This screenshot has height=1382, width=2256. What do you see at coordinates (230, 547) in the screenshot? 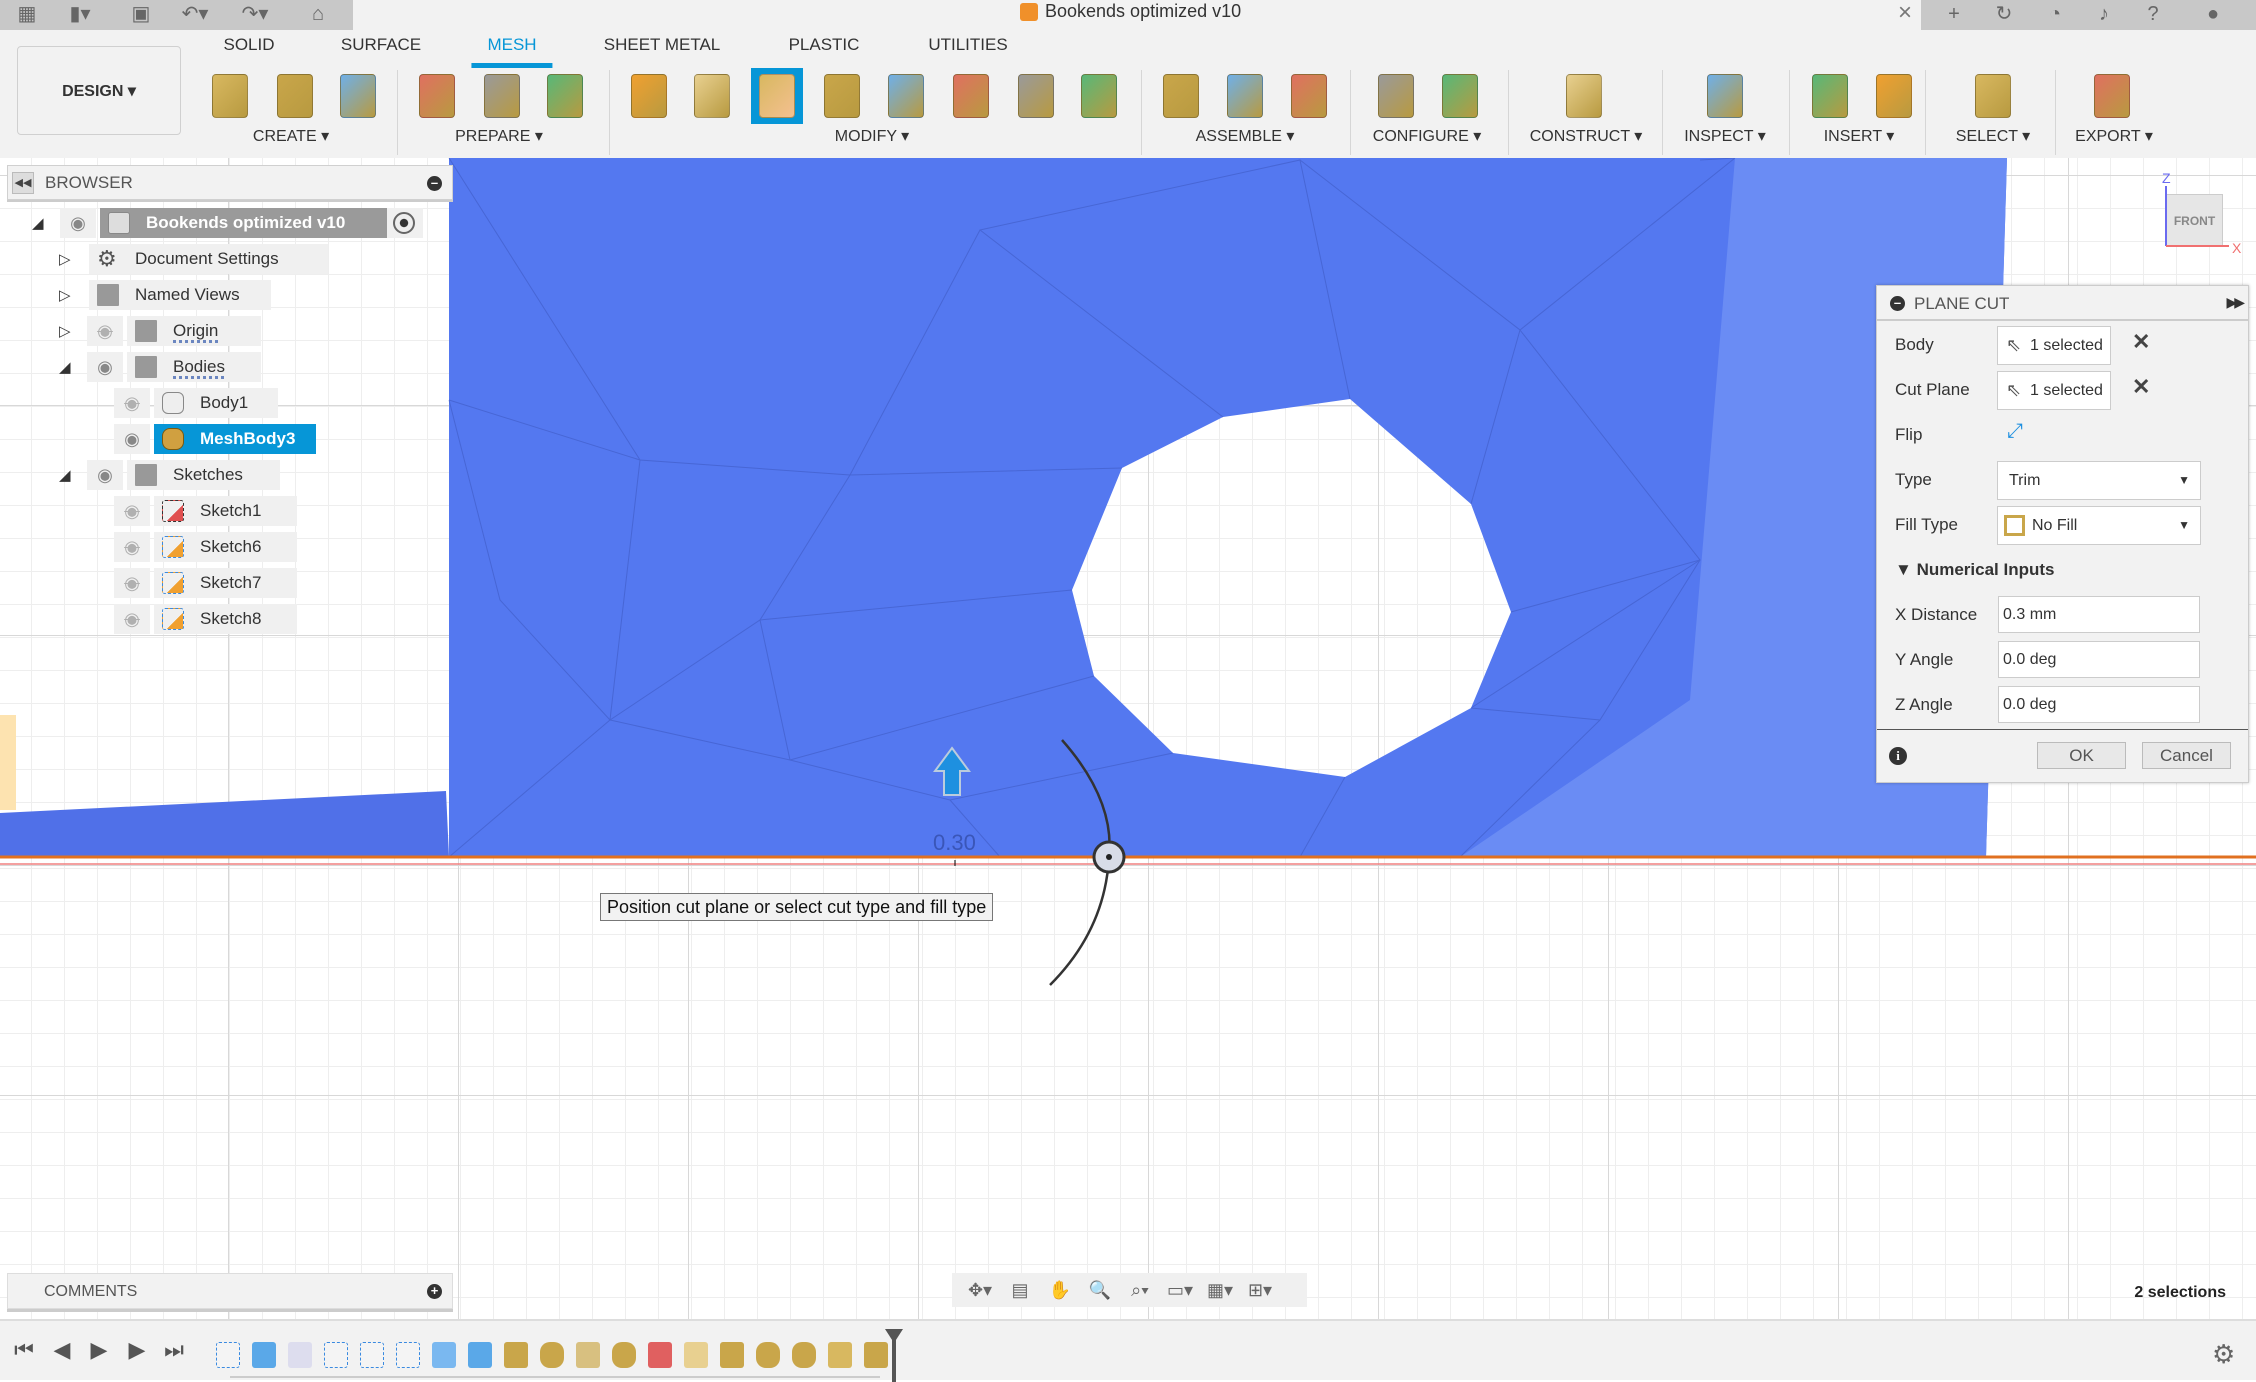
I see `browser-item-sketch6: ◉ Sketch6` at bounding box center [230, 547].